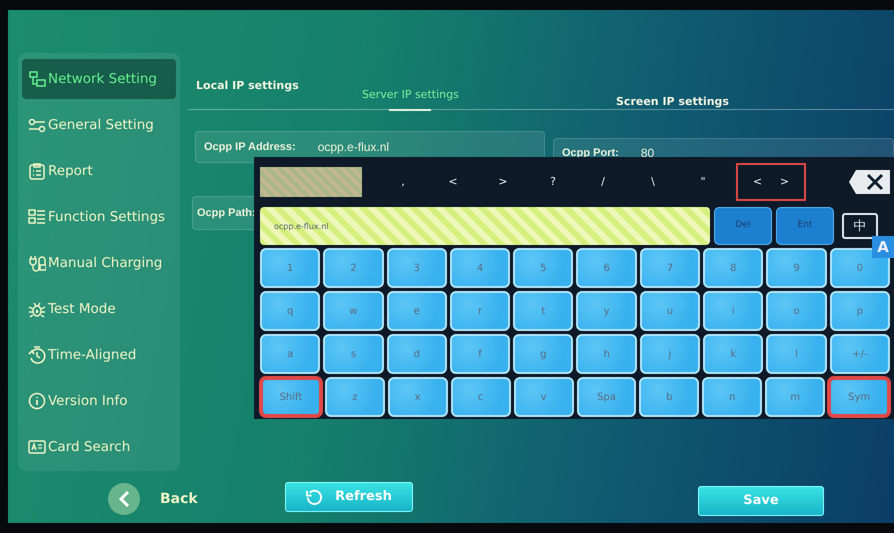  I want to click on keyboard-key: g, so click(543, 354).